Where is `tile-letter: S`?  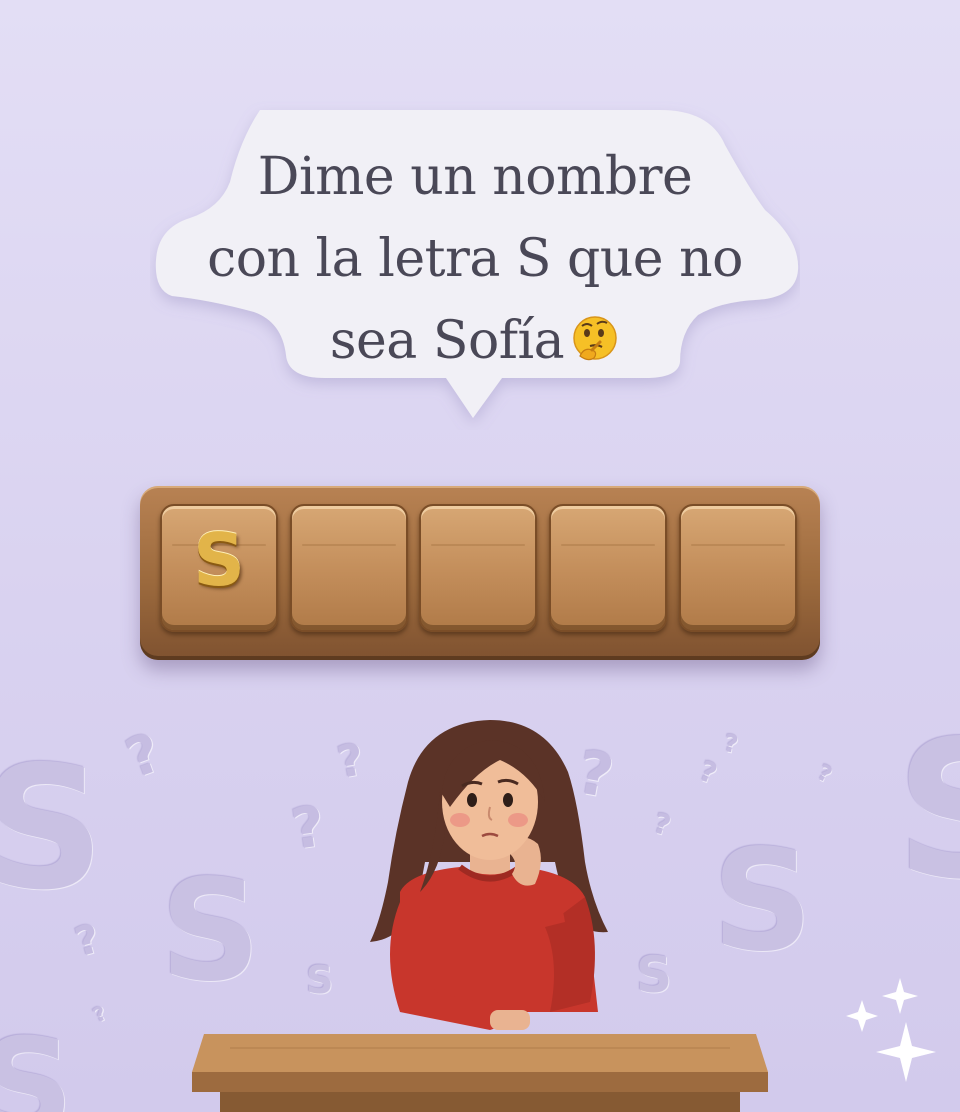 tile-letter: S is located at coordinates (219, 560).